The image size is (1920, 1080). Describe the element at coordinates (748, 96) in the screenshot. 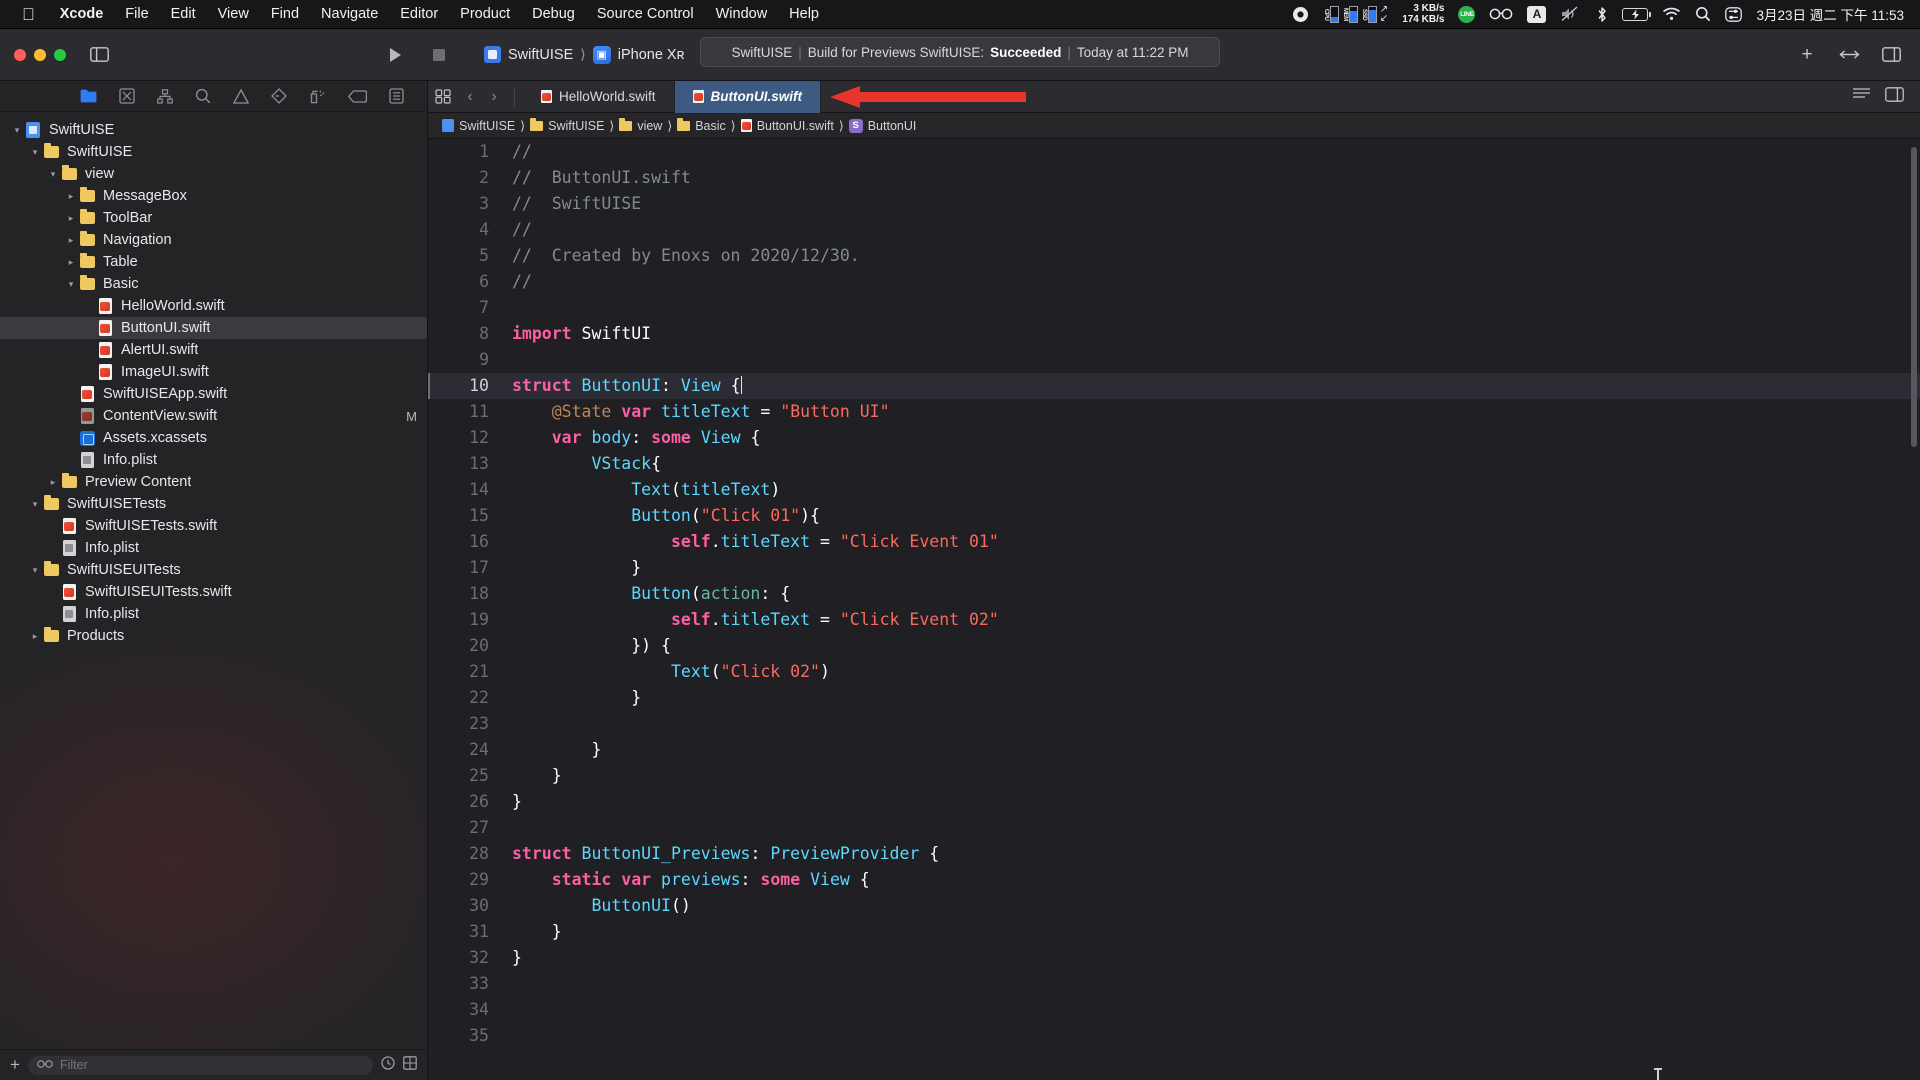

I see `editor-tab-buttonui: ButtonUI.swift` at that location.